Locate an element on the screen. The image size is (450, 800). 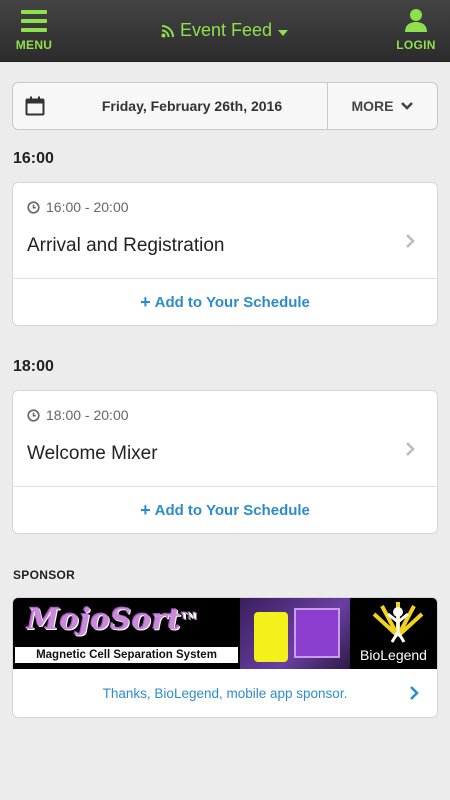
event-feed-dropdown: Event Feed is located at coordinates (225, 30).